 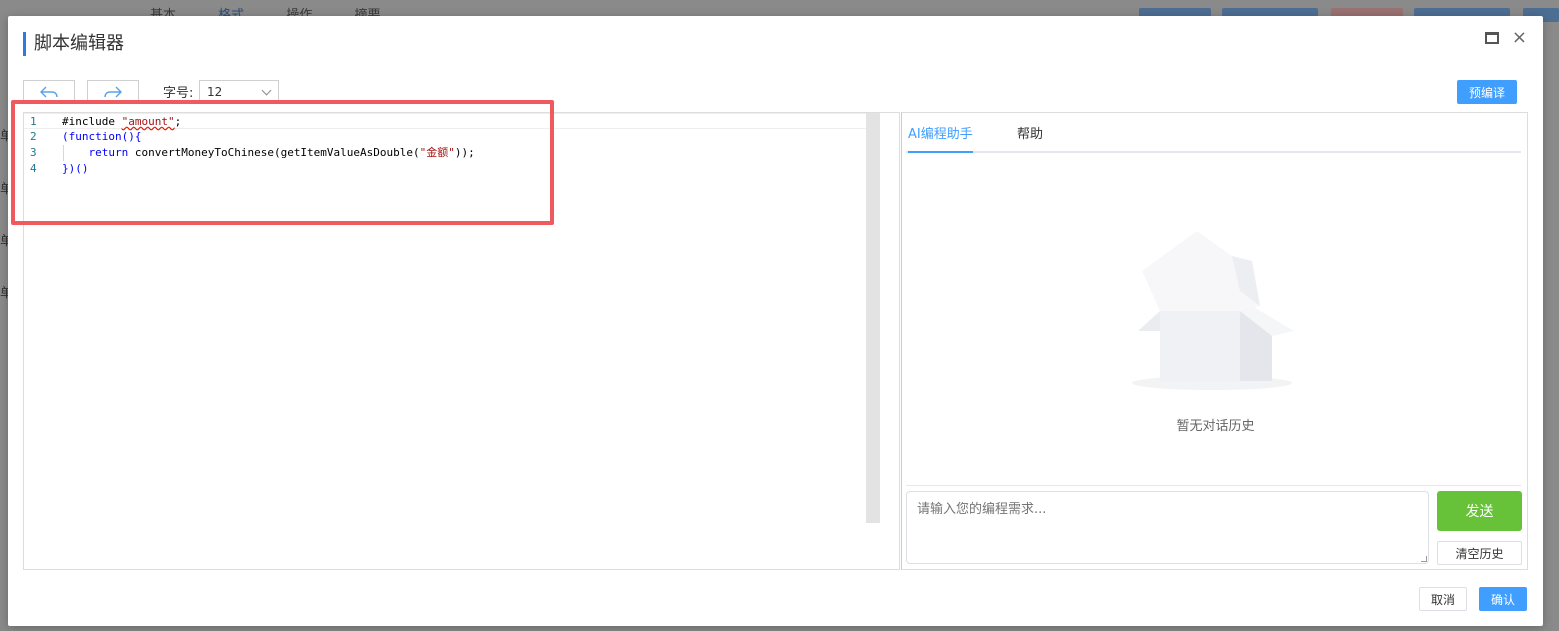 What do you see at coordinates (178, 121) in the screenshot?
I see `code-token-punct: ;` at bounding box center [178, 121].